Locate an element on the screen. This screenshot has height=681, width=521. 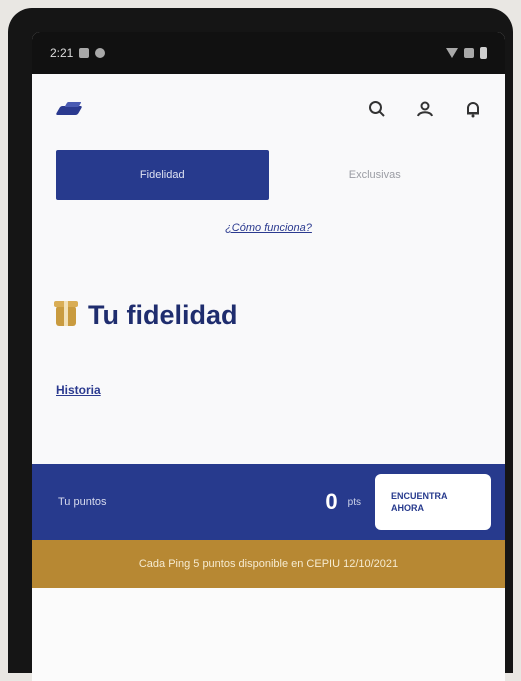
points-unit: pts is located at coordinates (354, 502).